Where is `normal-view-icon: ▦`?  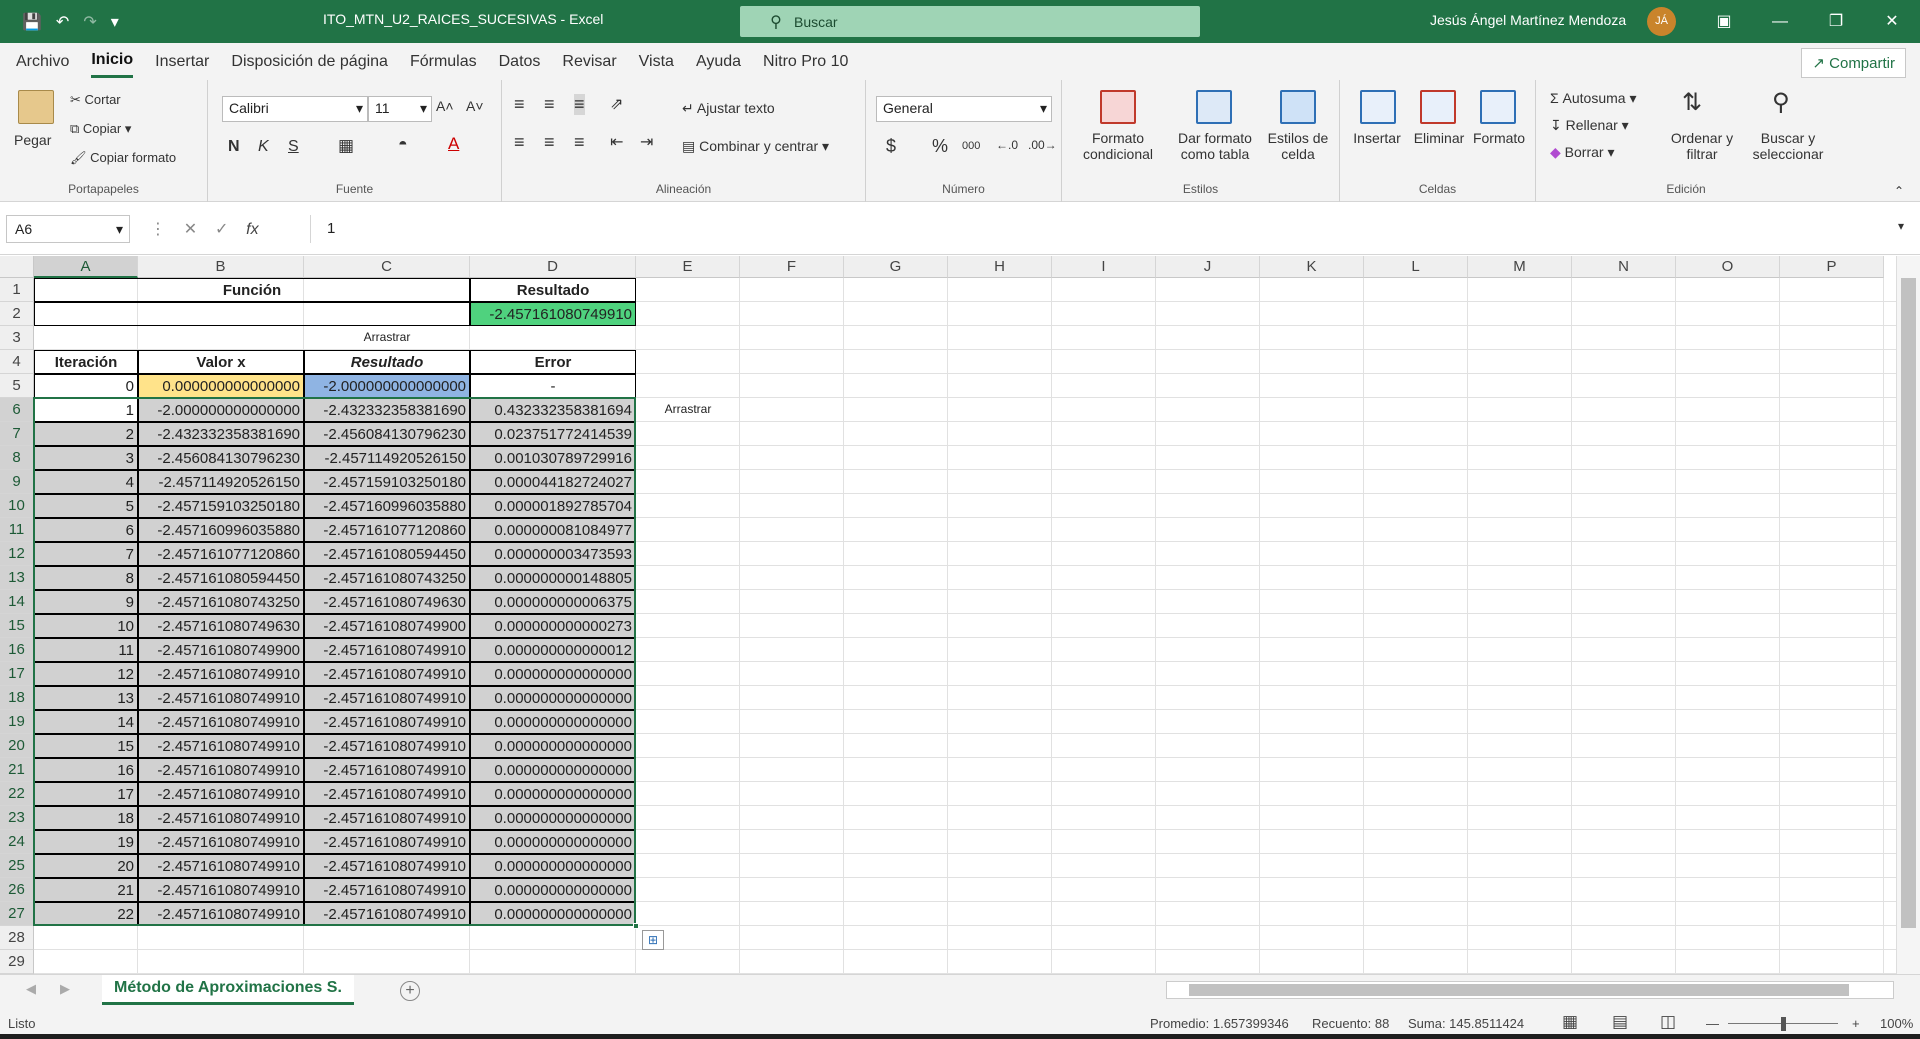 normal-view-icon: ▦ is located at coordinates (1570, 1022).